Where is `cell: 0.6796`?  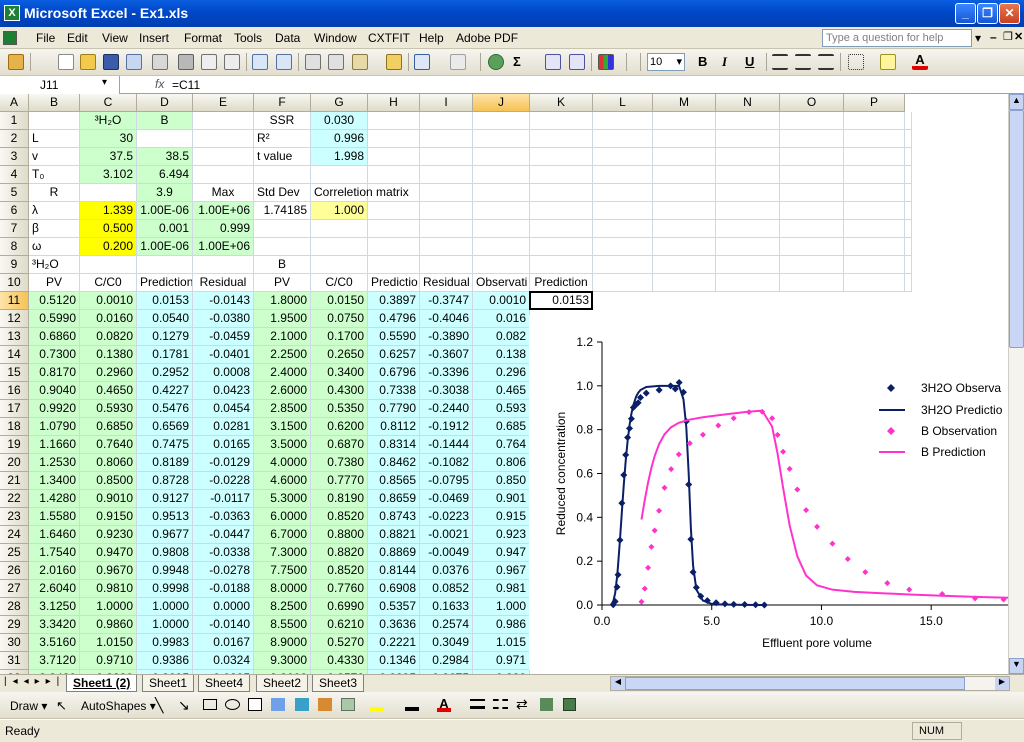 cell: 0.6796 is located at coordinates (394, 373).